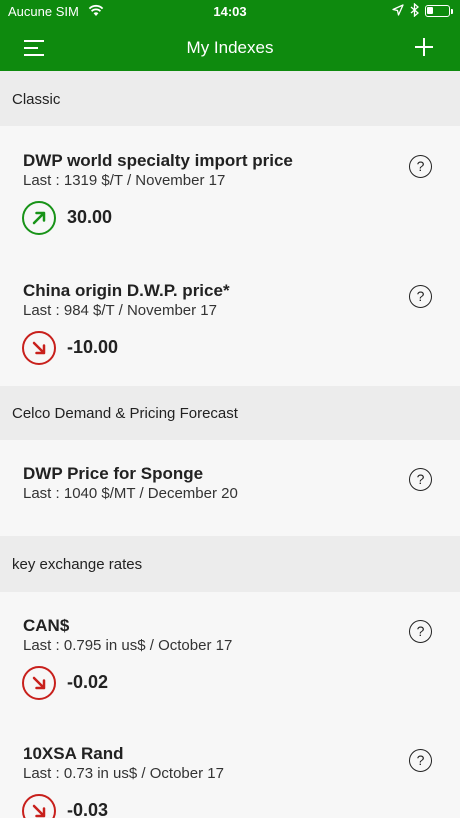 This screenshot has height=818, width=460. Describe the element at coordinates (158, 160) in the screenshot. I see `index-name: DWP world specialty import price` at that location.